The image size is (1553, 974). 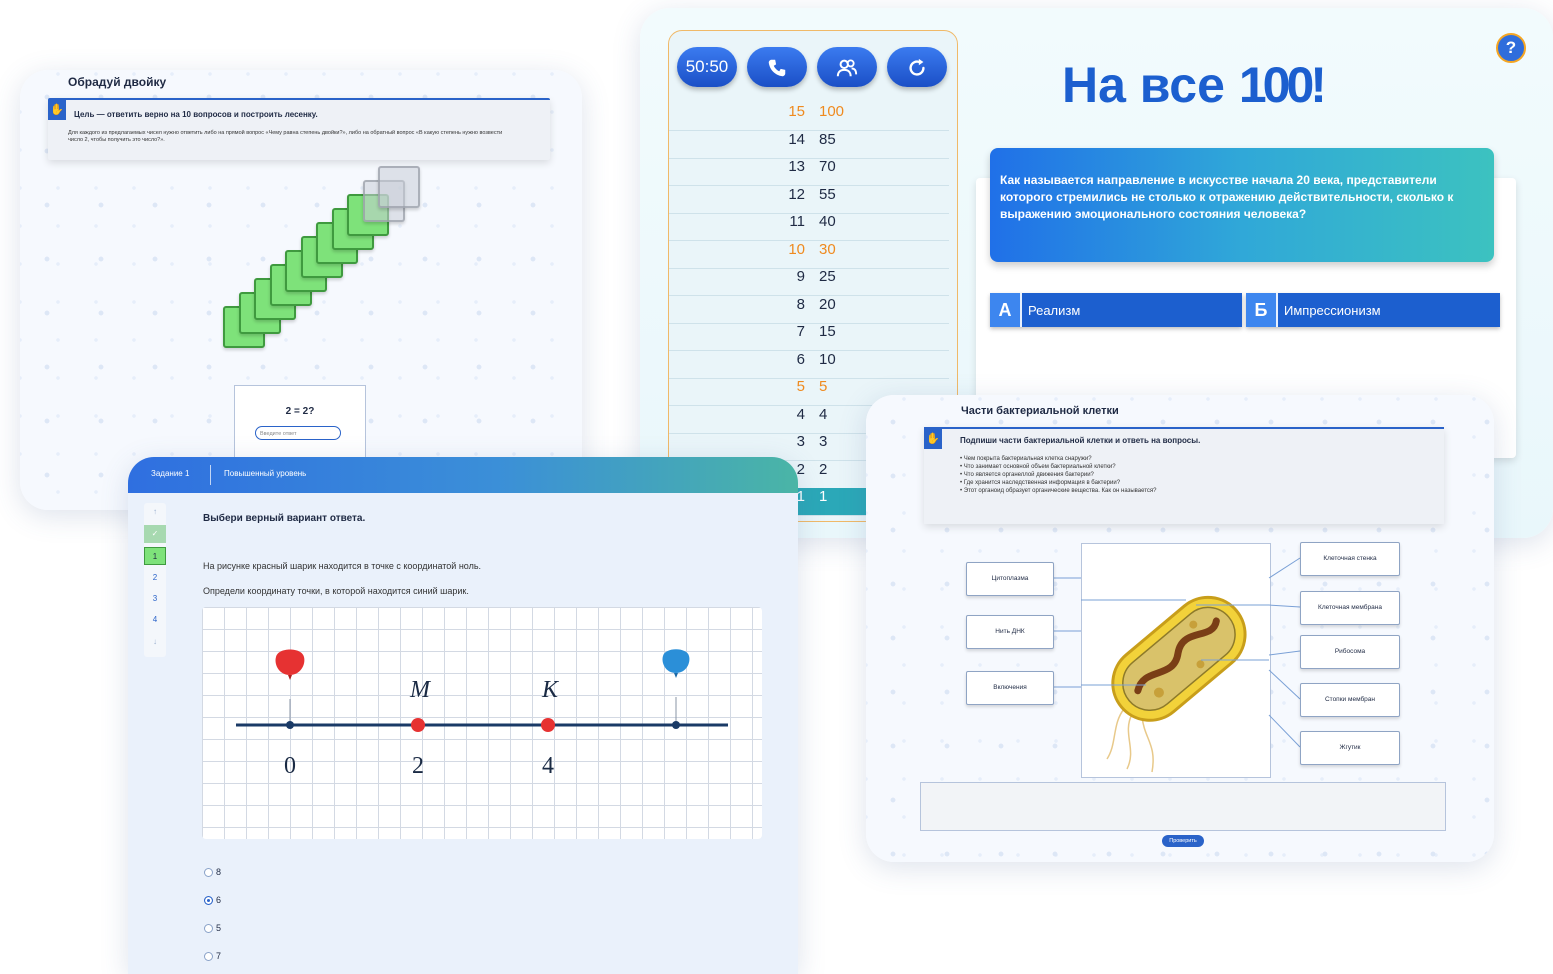 What do you see at coordinates (57, 110) in the screenshot?
I see `hand-icon: ✋` at bounding box center [57, 110].